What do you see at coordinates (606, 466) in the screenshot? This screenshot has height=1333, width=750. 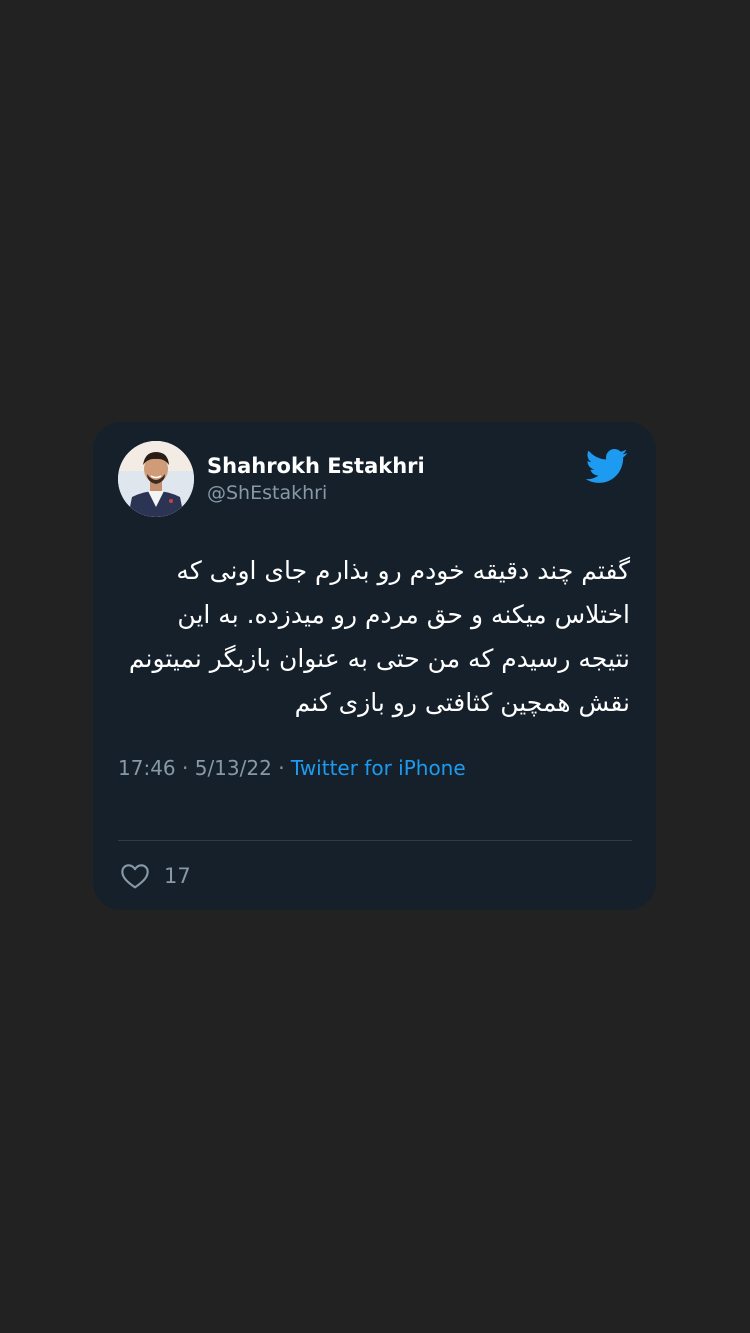 I see `twitter-bird-icon` at bounding box center [606, 466].